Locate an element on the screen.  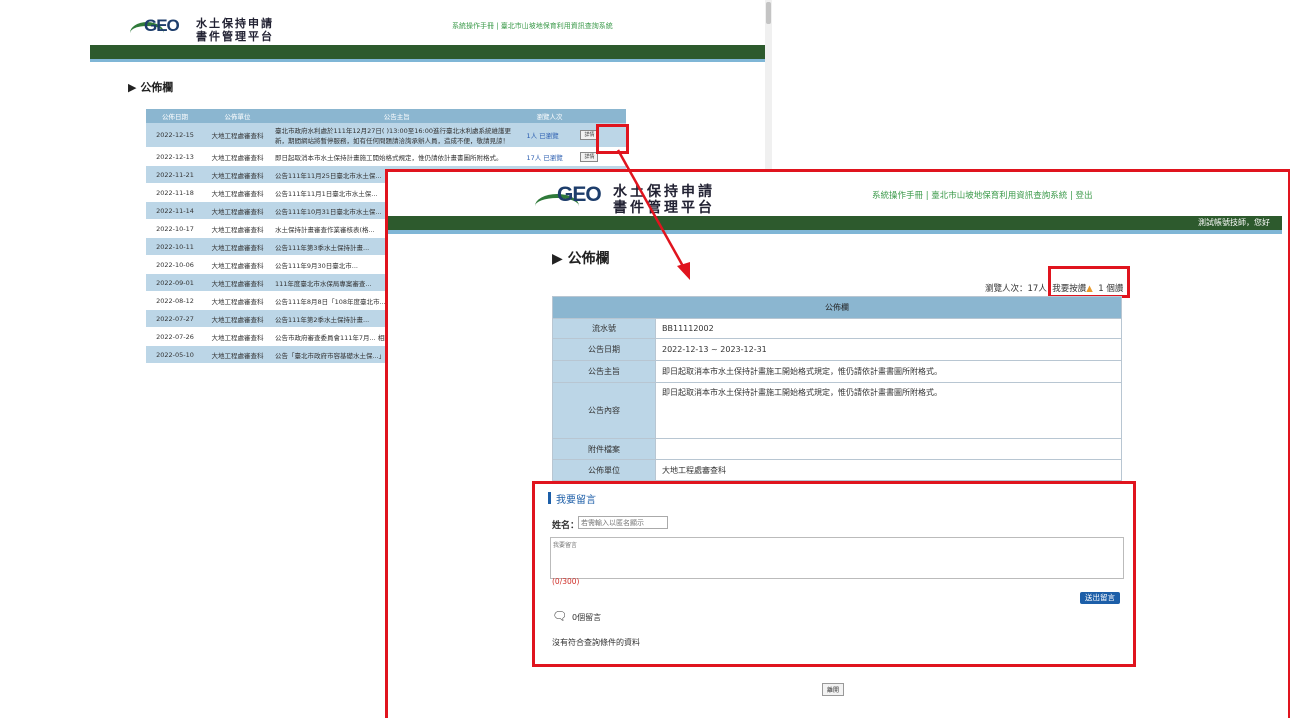
pointer-arrow is located at coordinates (653, 214).